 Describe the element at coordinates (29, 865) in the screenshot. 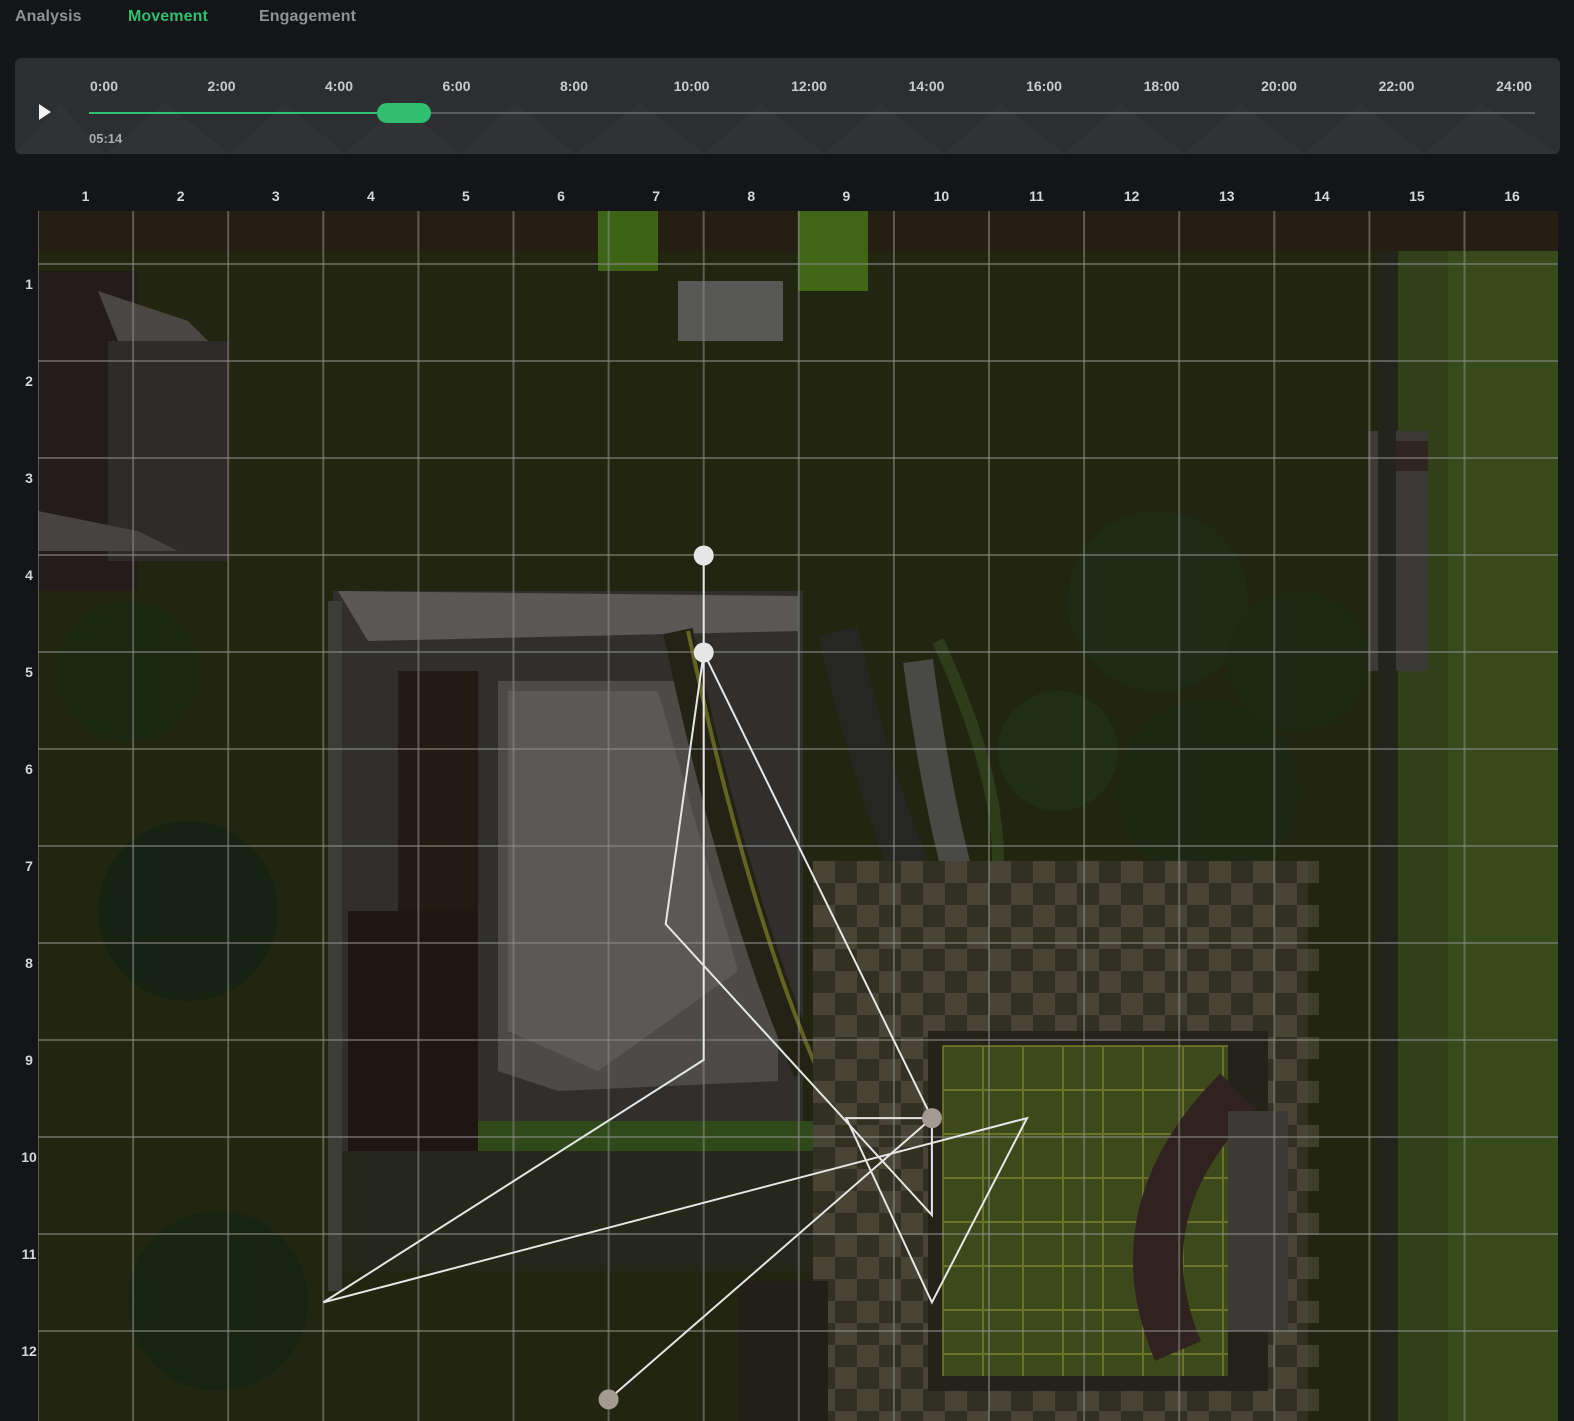

I see `grid-row-label: 7` at that location.